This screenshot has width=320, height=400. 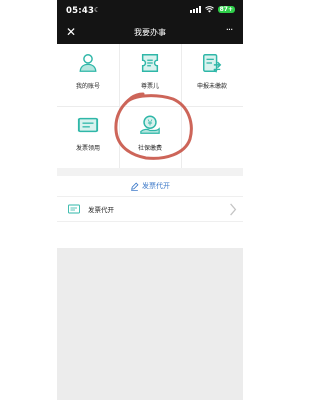 I want to click on grid-item-label: 尊票儿, so click(x=149, y=86).